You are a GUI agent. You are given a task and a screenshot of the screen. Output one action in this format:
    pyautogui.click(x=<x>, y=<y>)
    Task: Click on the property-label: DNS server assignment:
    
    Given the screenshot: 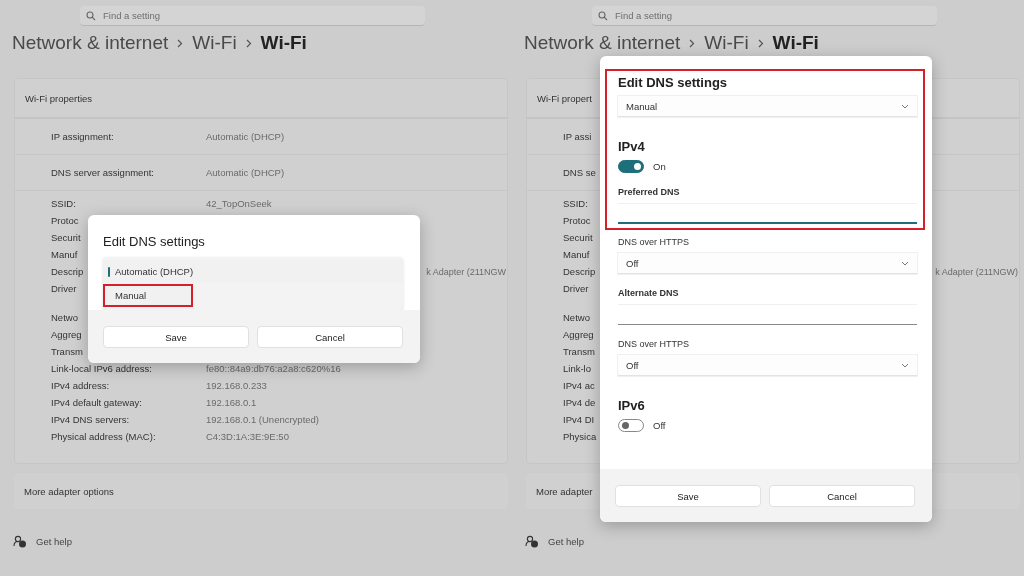 What is the action you would take?
    pyautogui.click(x=102, y=172)
    